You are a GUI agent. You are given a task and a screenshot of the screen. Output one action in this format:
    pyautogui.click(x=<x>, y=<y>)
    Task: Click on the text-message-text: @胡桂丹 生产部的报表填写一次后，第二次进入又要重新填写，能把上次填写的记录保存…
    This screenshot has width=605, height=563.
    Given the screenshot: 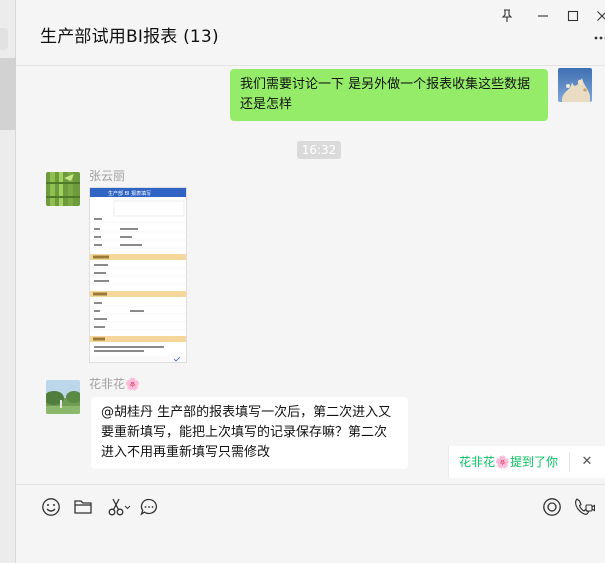 What is the action you would take?
    pyautogui.click(x=246, y=432)
    